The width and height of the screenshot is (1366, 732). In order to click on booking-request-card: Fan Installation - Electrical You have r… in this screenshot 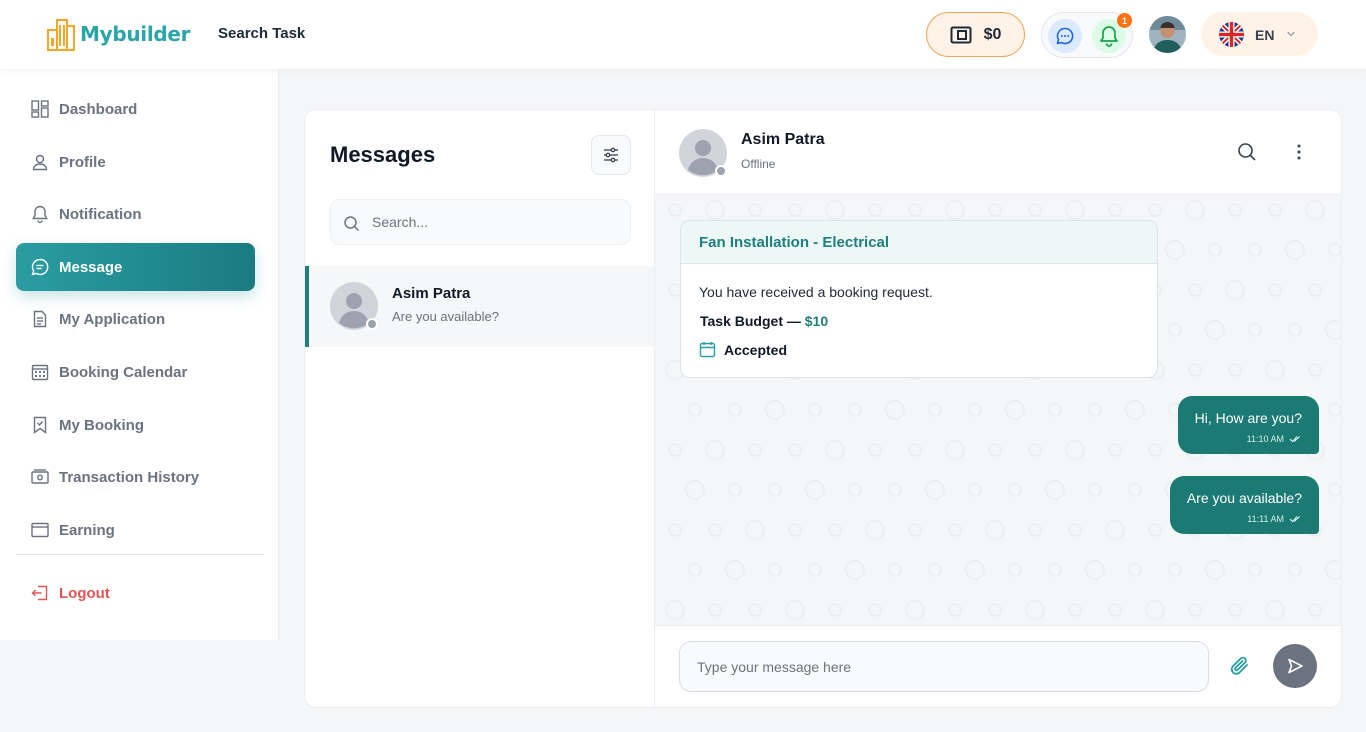, I will do `click(919, 299)`.